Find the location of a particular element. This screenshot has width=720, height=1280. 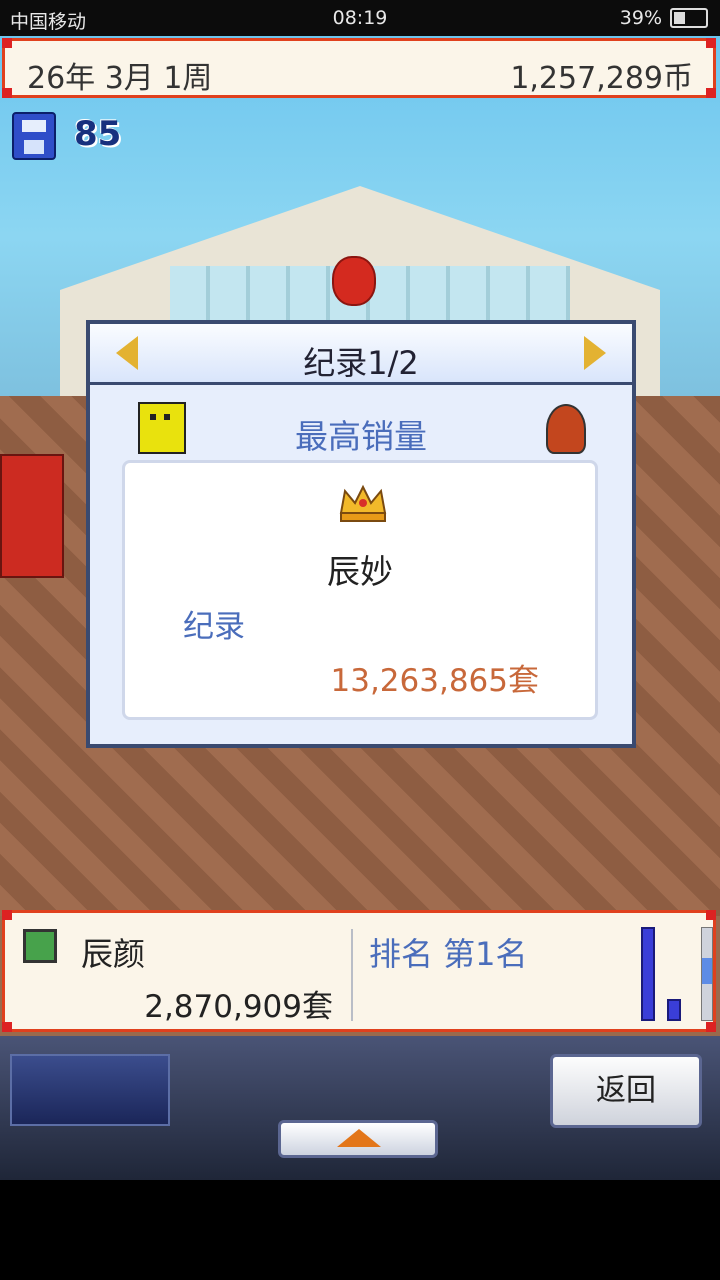

up-arrow-icon is located at coordinates (359, 1138).